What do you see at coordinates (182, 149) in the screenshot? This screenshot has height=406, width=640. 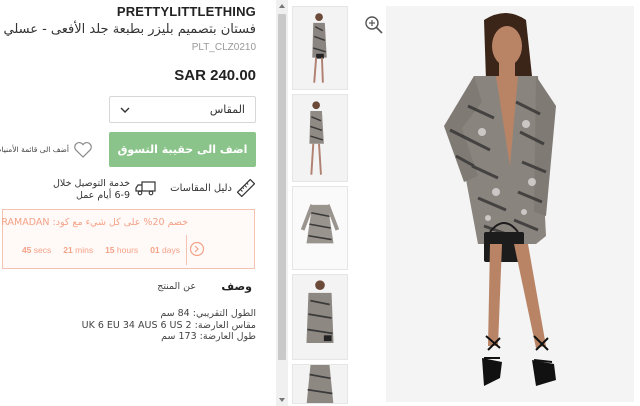 I see `add-to-bag-button: اضف الى حقيبة التسوق` at bounding box center [182, 149].